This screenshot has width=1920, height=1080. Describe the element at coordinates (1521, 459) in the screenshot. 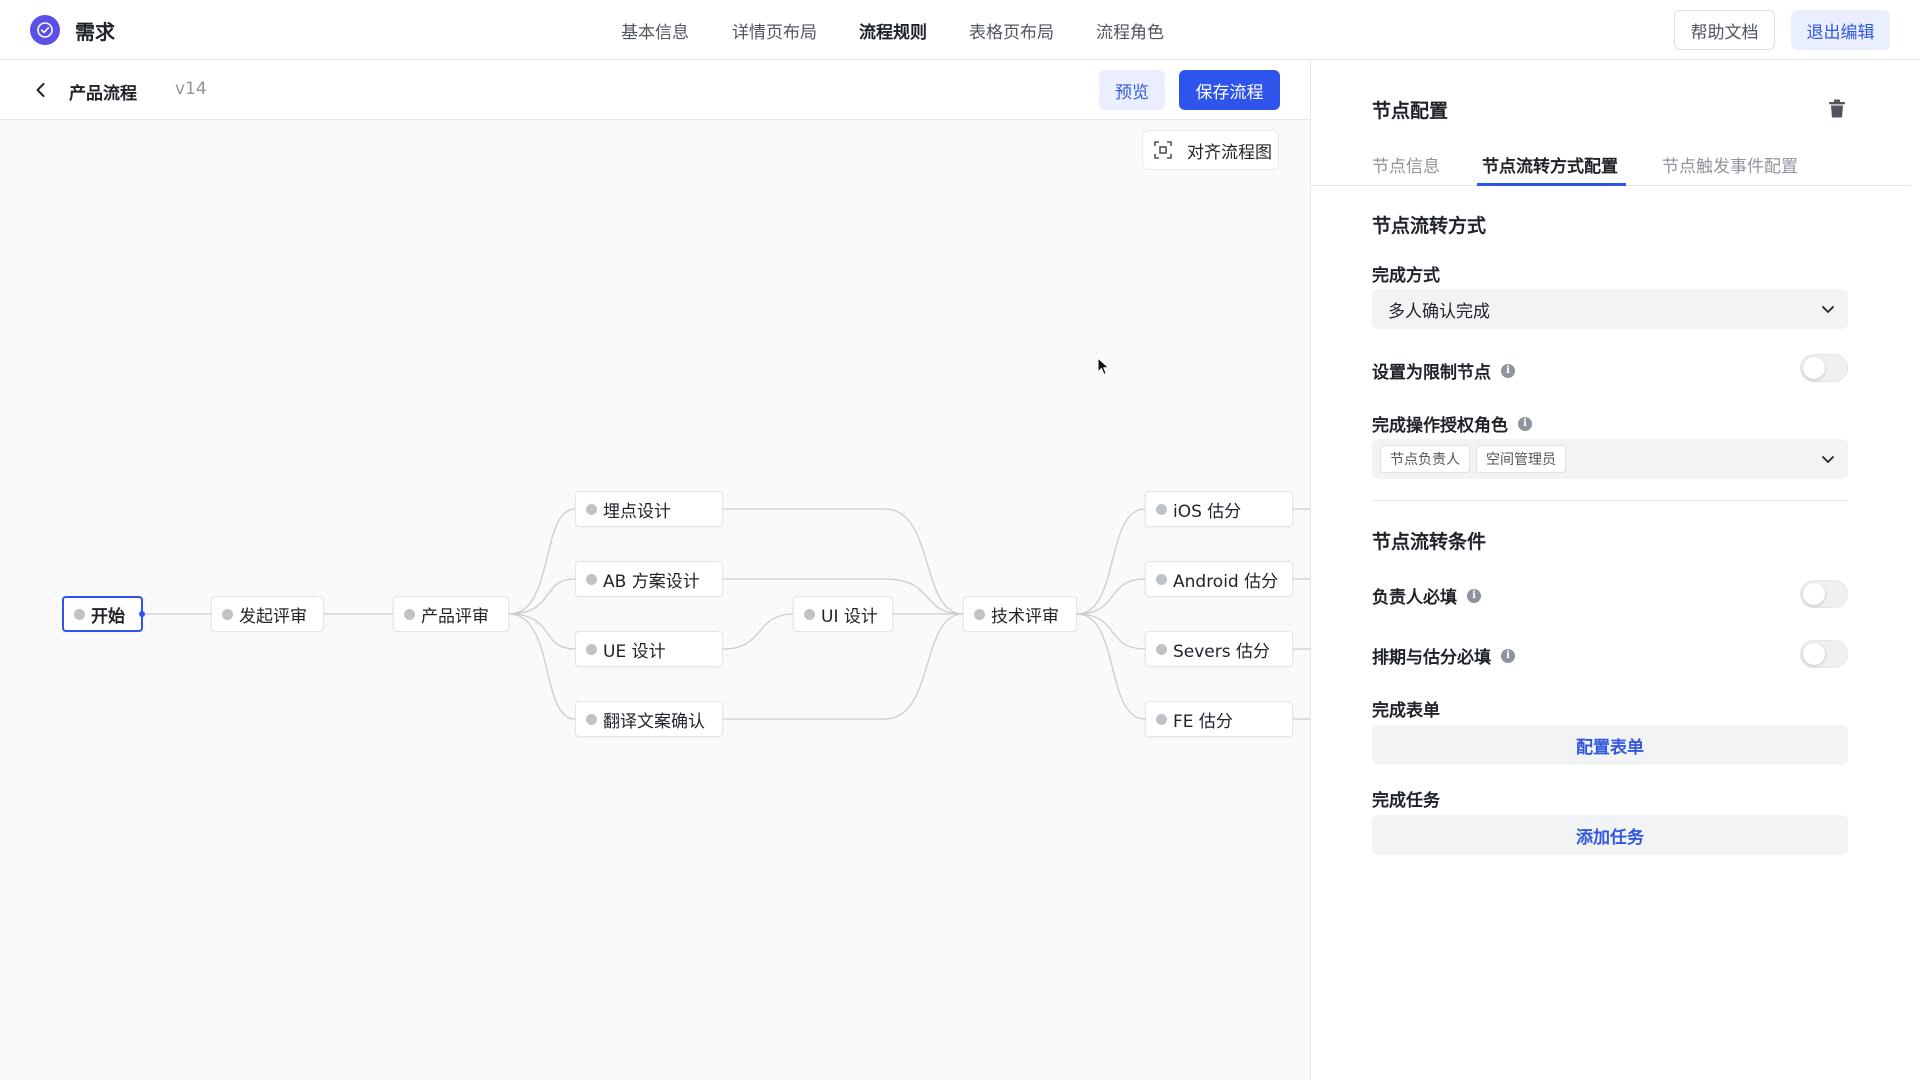

I see `role-chip-space-admin: 空间管理员` at that location.